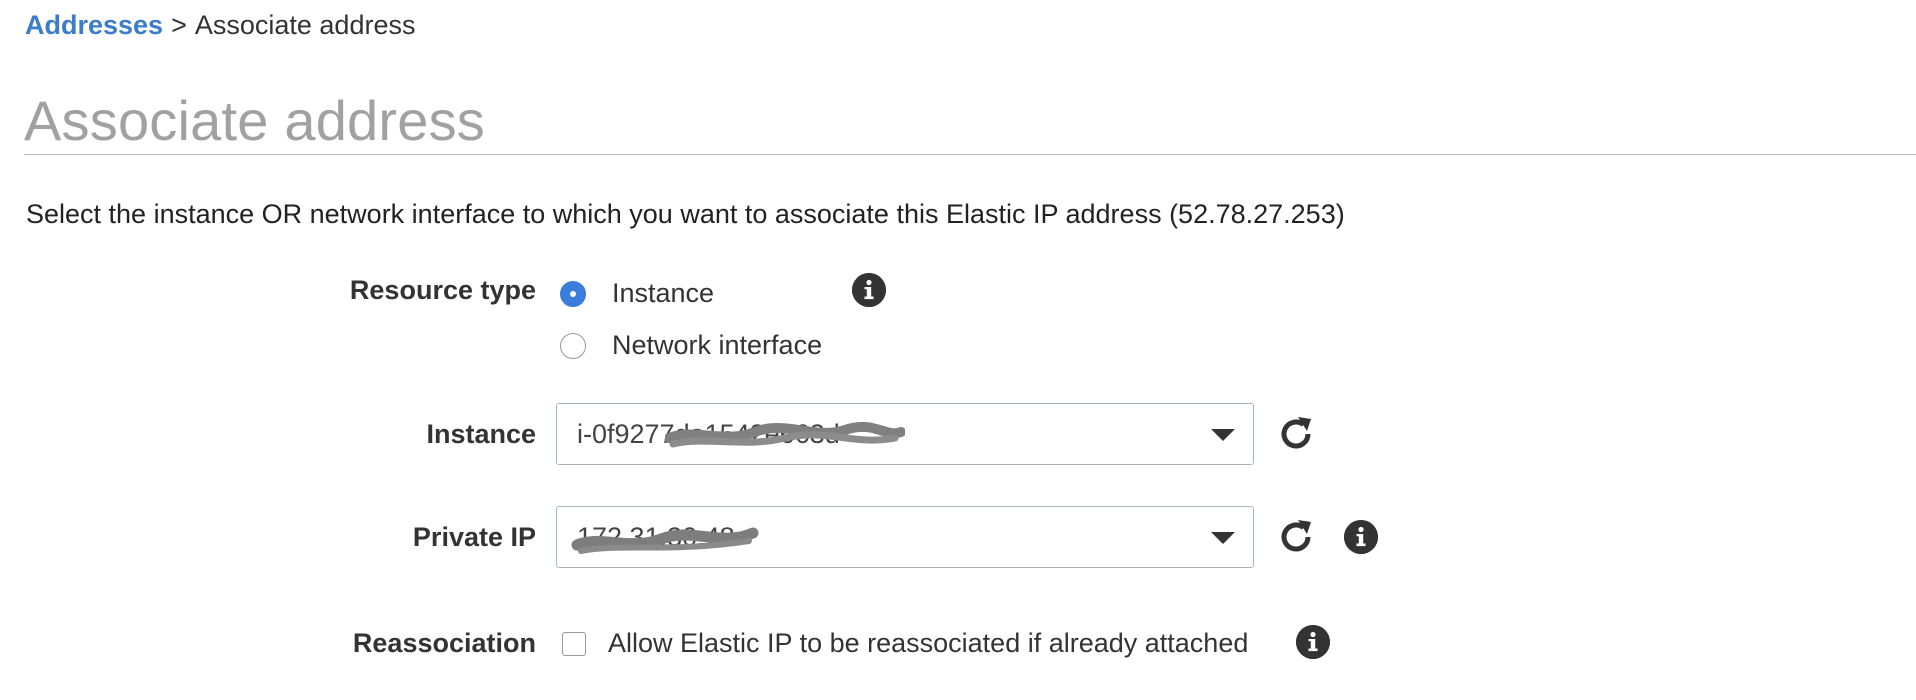 The height and width of the screenshot is (700, 1916). Describe the element at coordinates (573, 293) in the screenshot. I see `radio-instance` at that location.